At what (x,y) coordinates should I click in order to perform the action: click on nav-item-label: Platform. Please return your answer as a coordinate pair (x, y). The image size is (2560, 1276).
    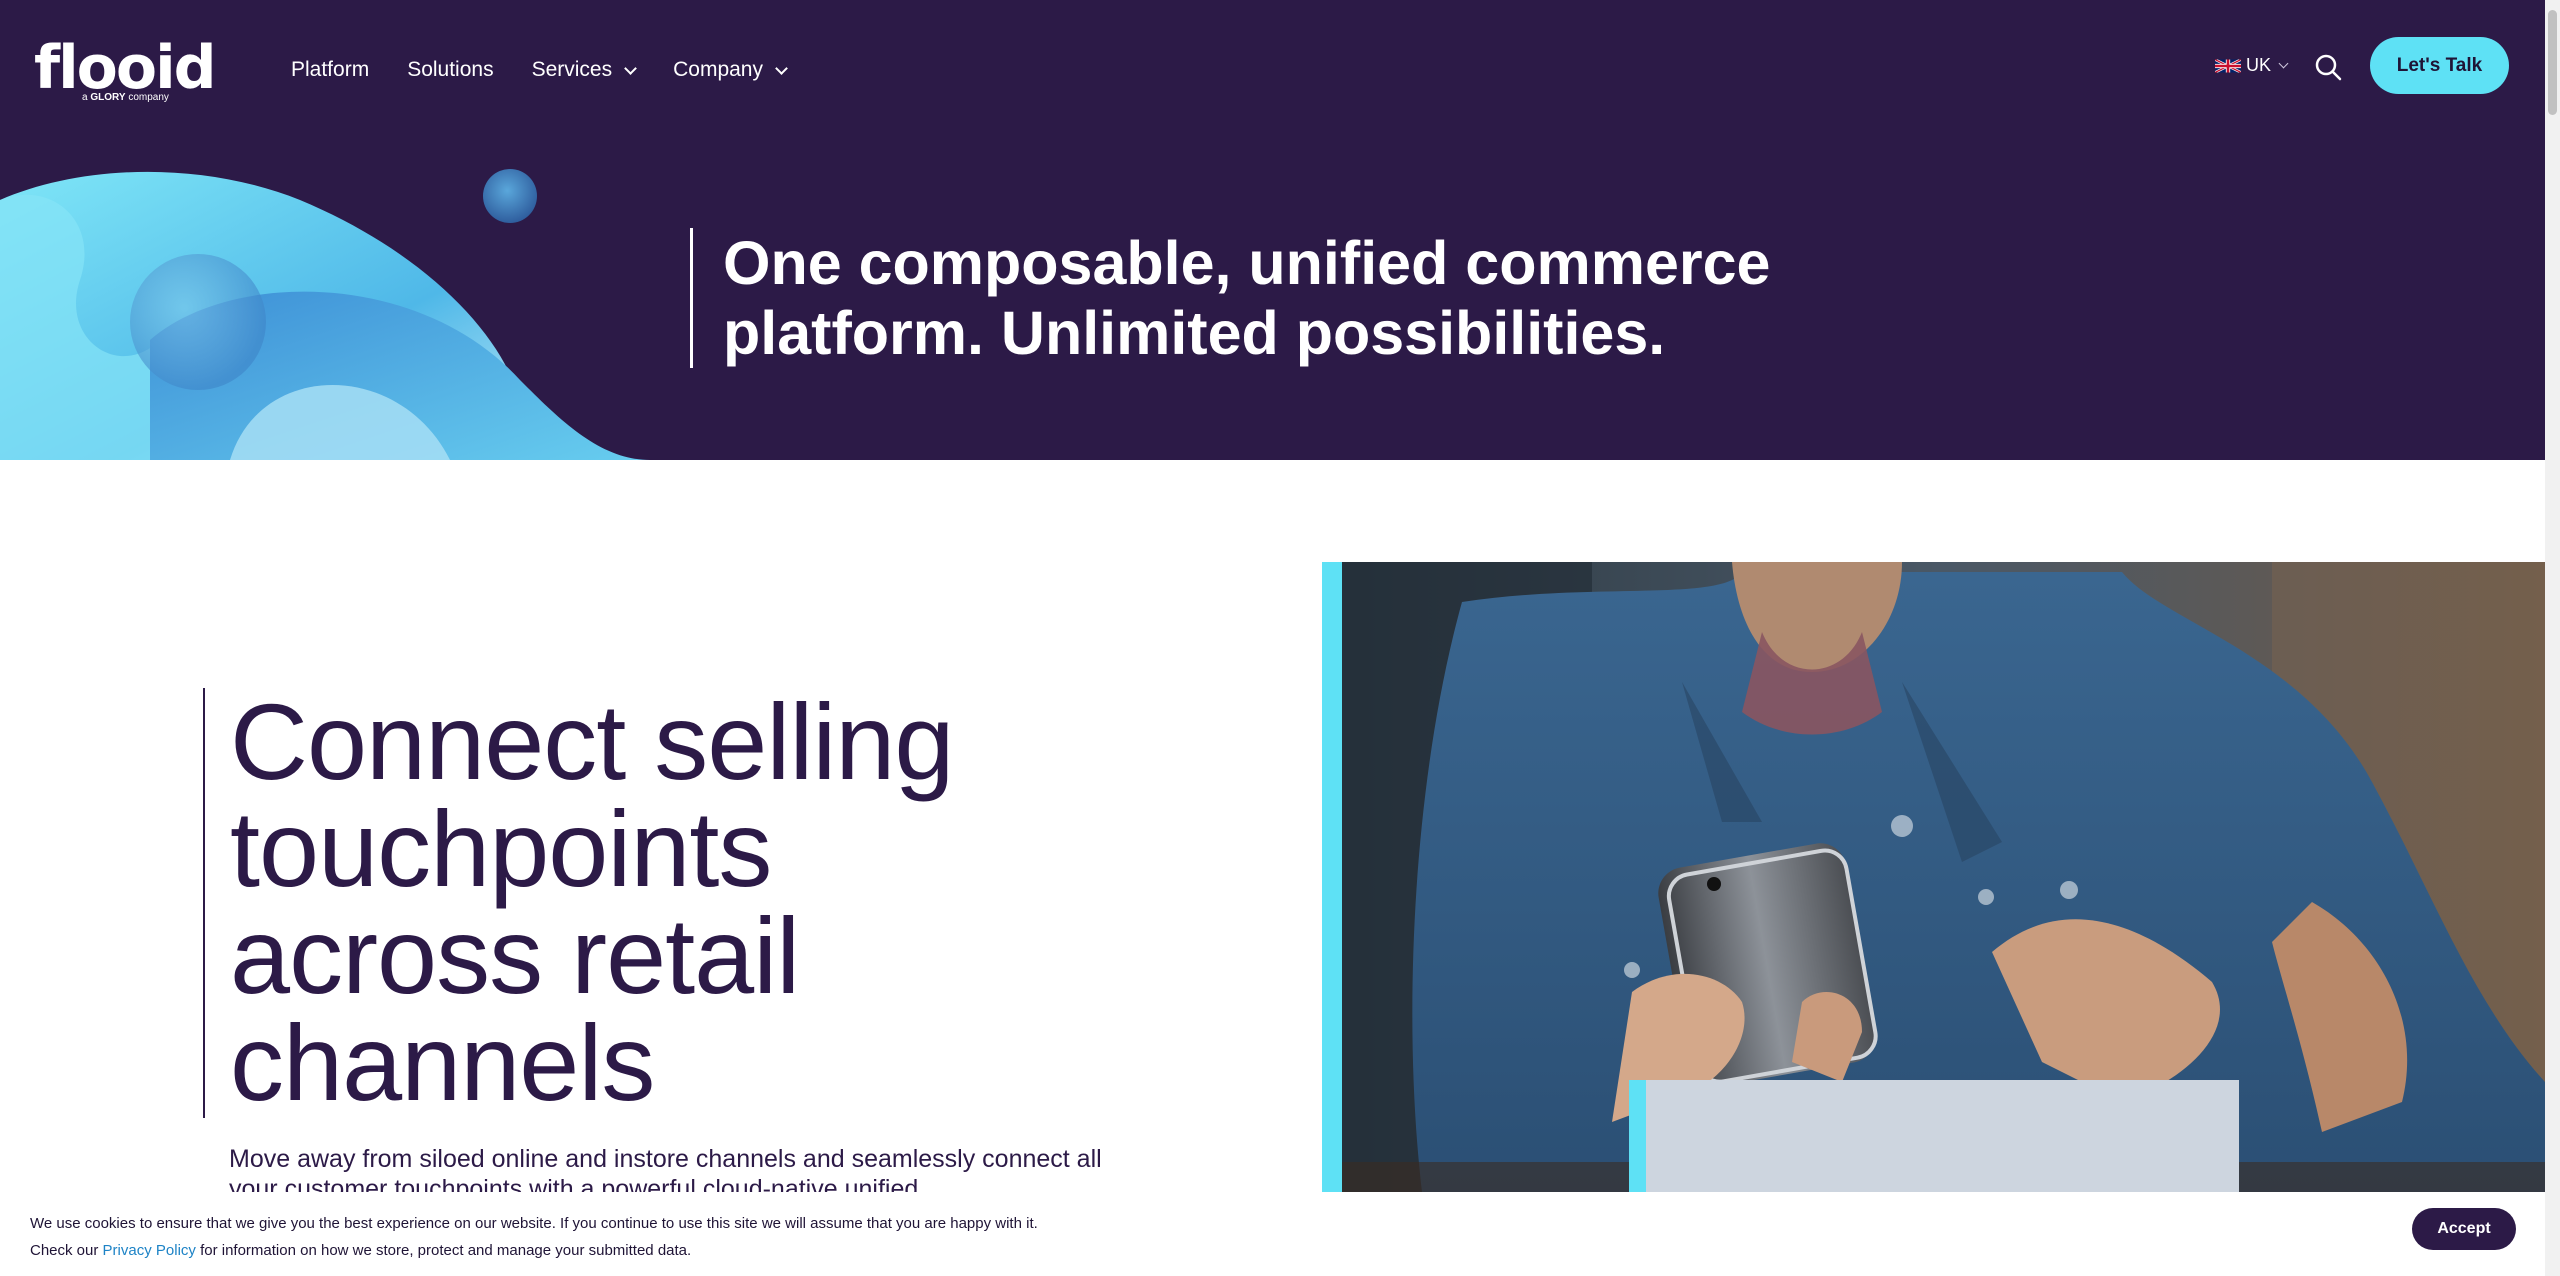
    Looking at the image, I should click on (330, 69).